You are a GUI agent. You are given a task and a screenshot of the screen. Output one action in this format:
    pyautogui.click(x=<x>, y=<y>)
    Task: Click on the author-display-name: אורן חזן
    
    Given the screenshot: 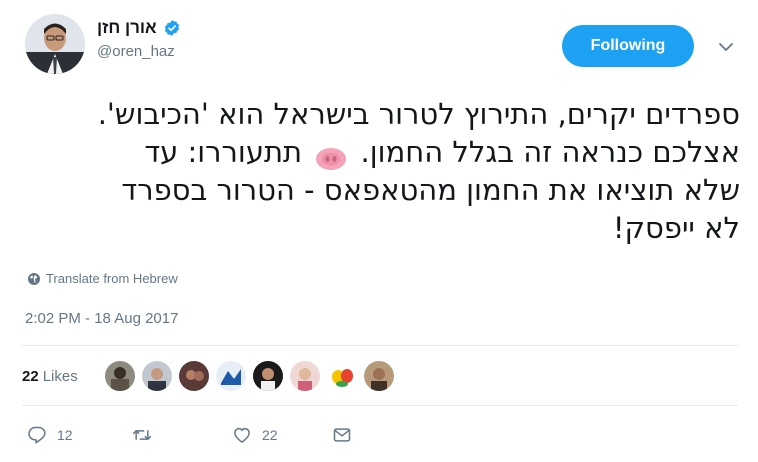 What is the action you would take?
    pyautogui.click(x=127, y=28)
    